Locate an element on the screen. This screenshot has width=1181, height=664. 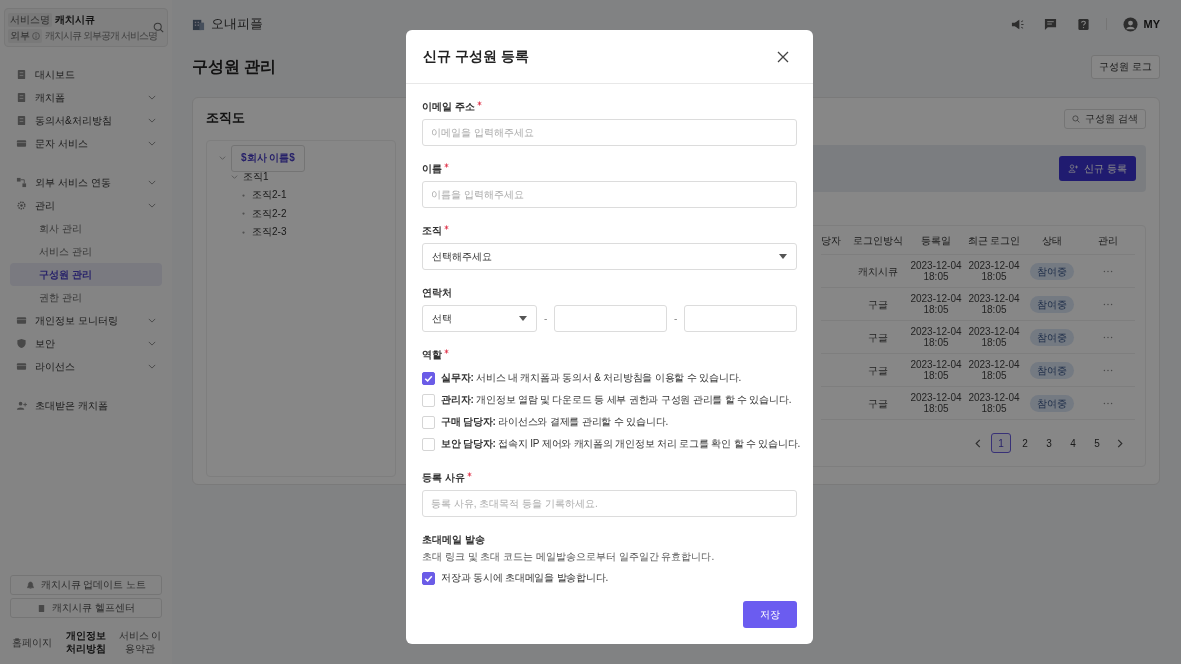
menu-item: 동의서&처리방침 is located at coordinates (86, 120).